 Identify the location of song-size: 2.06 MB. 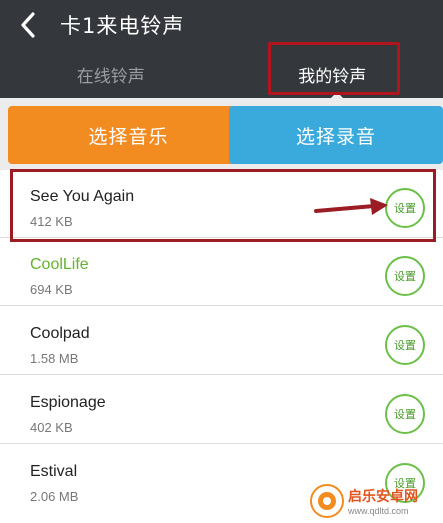
(54, 496).